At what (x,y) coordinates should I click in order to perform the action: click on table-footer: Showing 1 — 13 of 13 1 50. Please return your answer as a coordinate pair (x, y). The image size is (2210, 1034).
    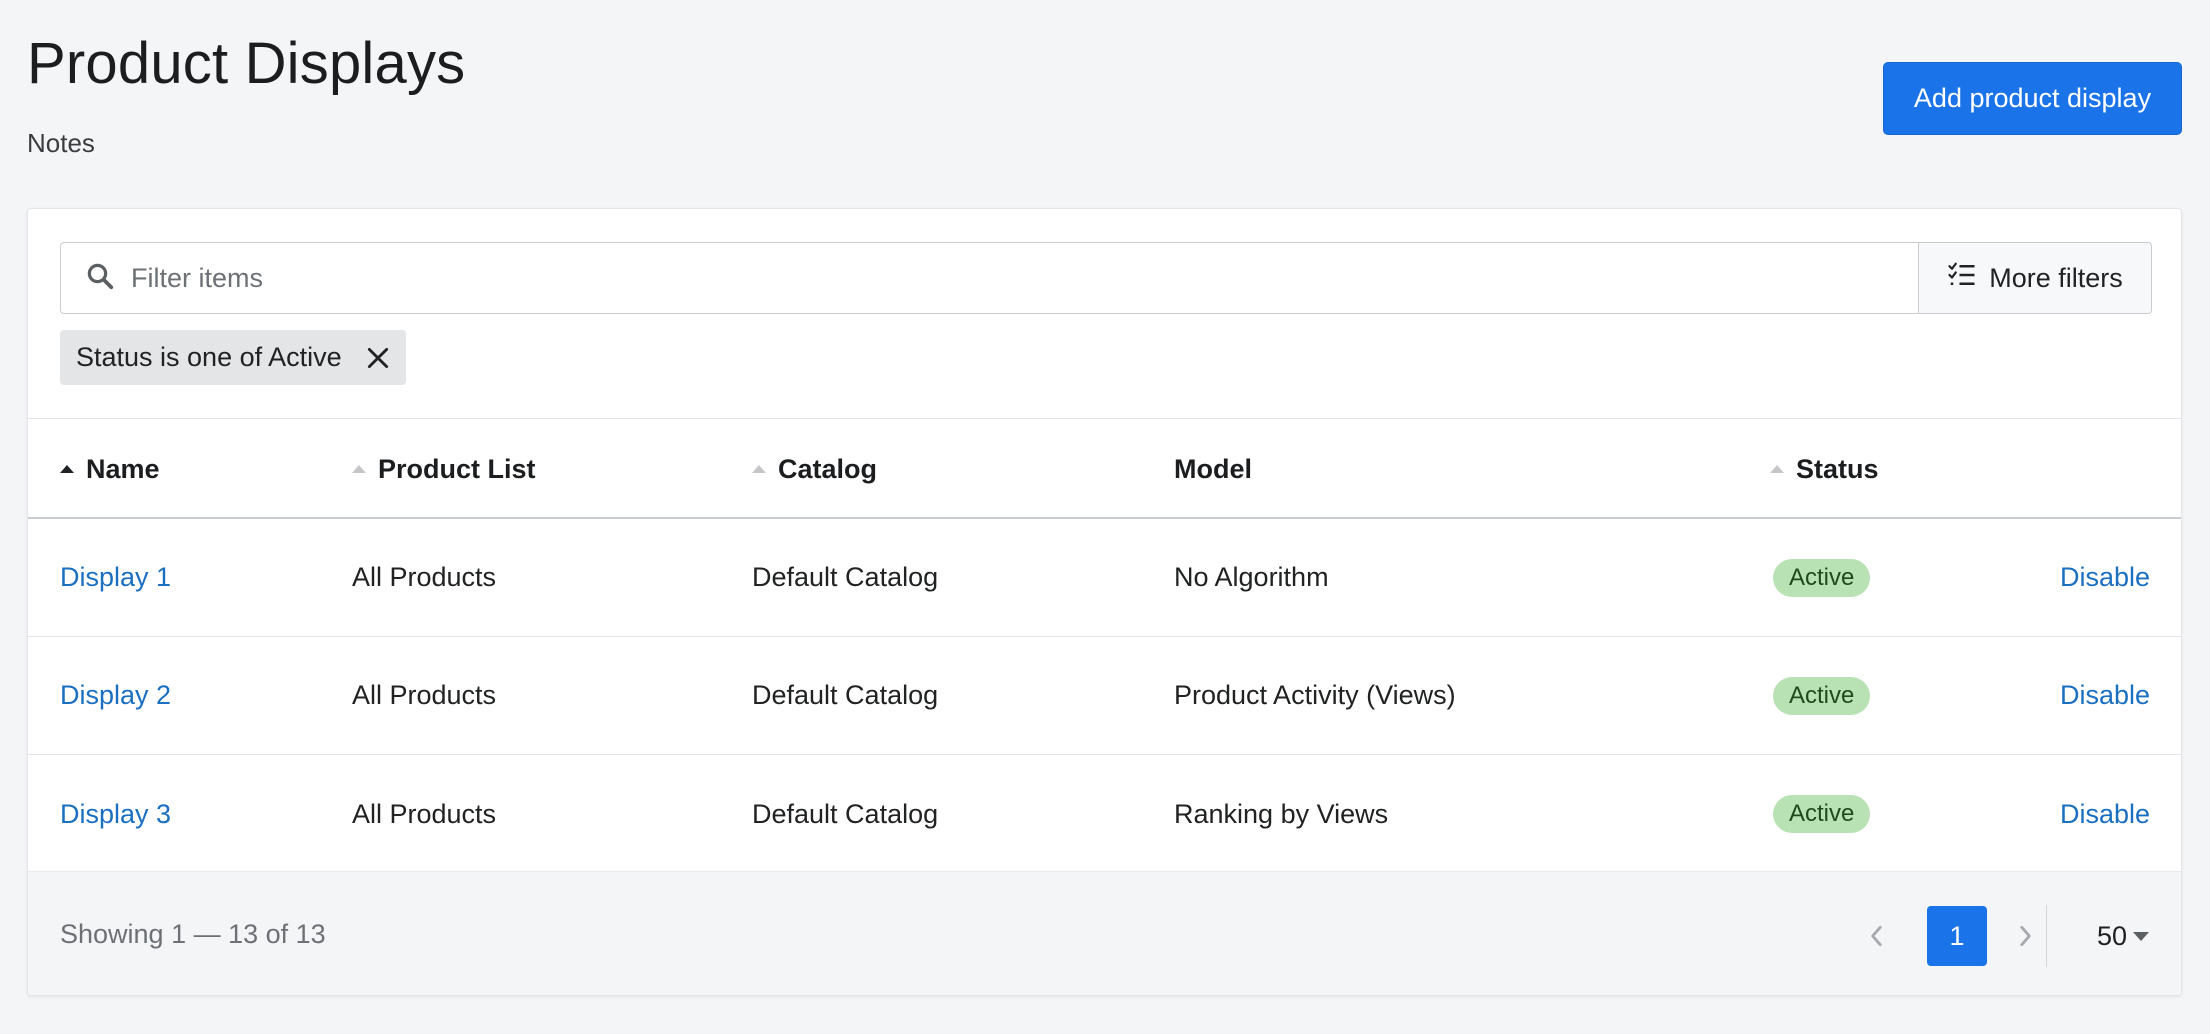
    Looking at the image, I should click on (1104, 933).